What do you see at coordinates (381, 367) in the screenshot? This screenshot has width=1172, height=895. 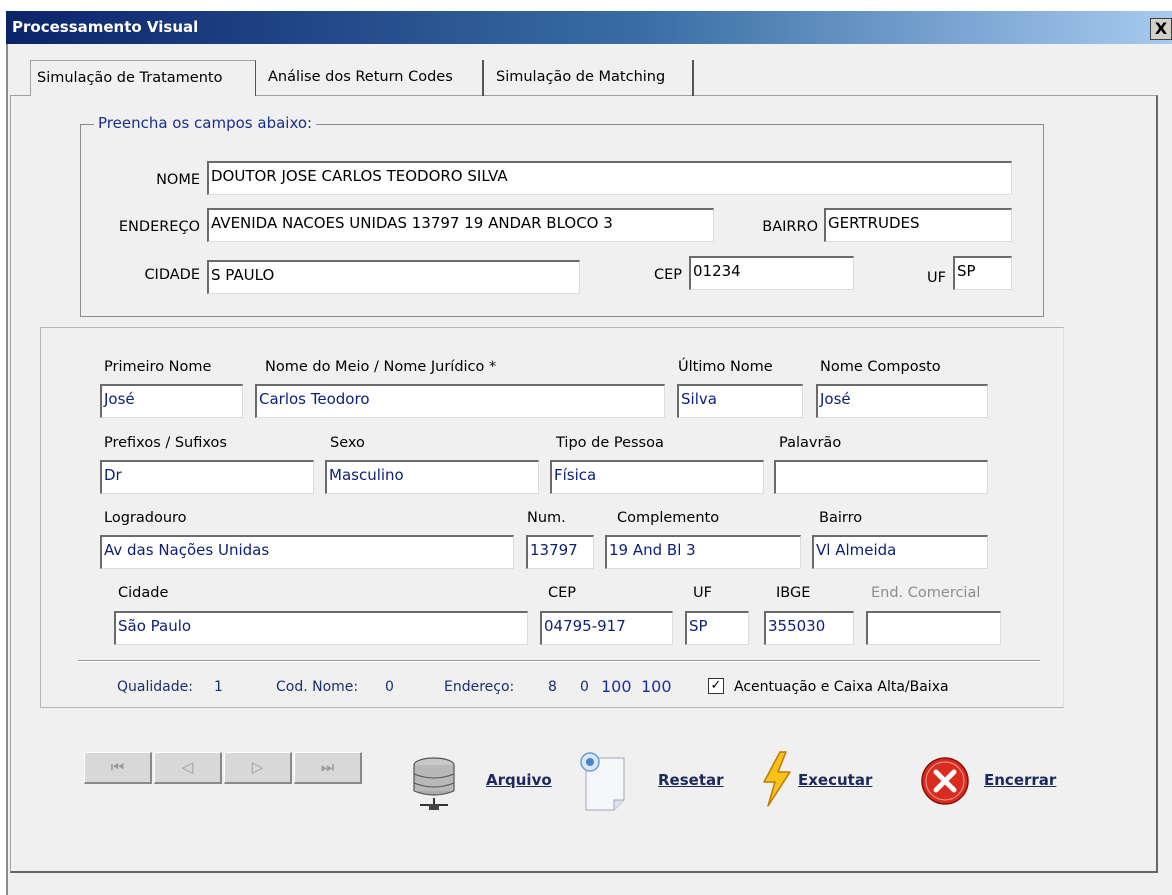 I see `nome-meio-label: Nome do Meio / Nome Jurídico *` at bounding box center [381, 367].